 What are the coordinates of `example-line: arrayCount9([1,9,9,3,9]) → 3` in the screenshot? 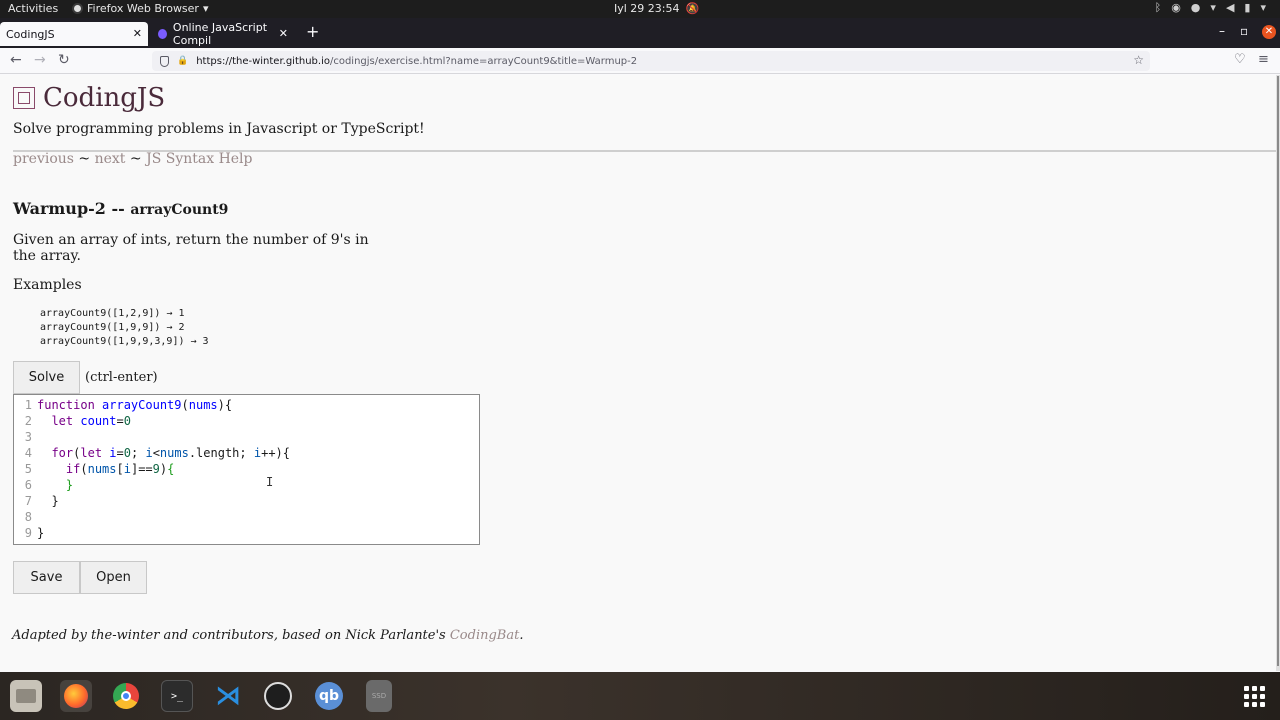 It's located at (124, 341).